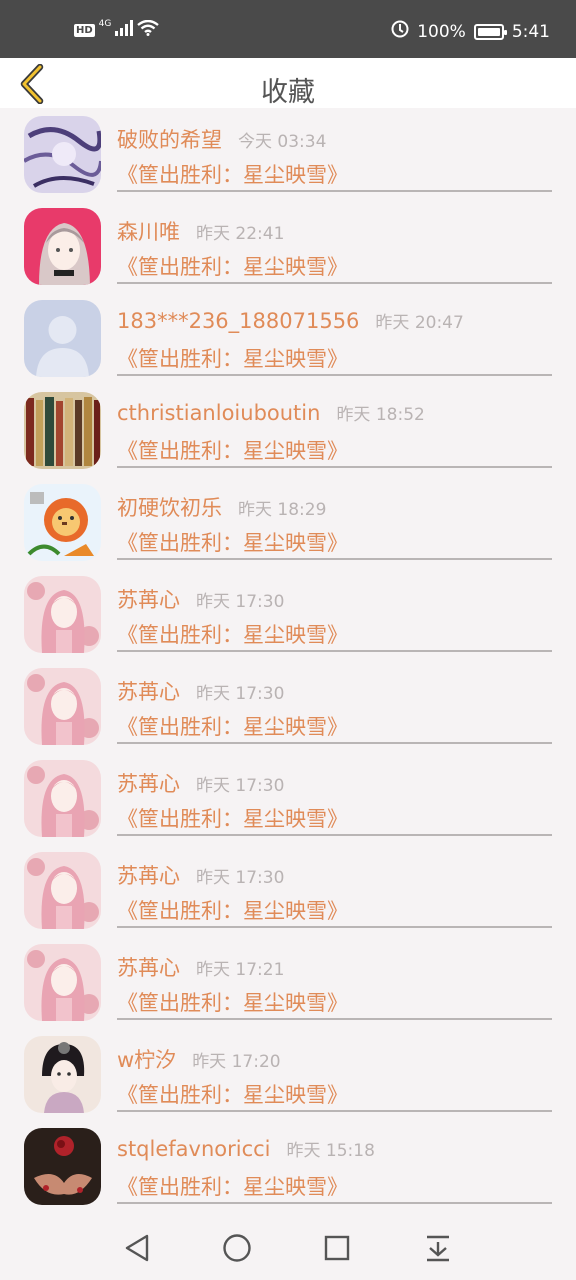 The image size is (576, 1280). What do you see at coordinates (330, 1151) in the screenshot?
I see `timestamp: 昨天 15:18` at bounding box center [330, 1151].